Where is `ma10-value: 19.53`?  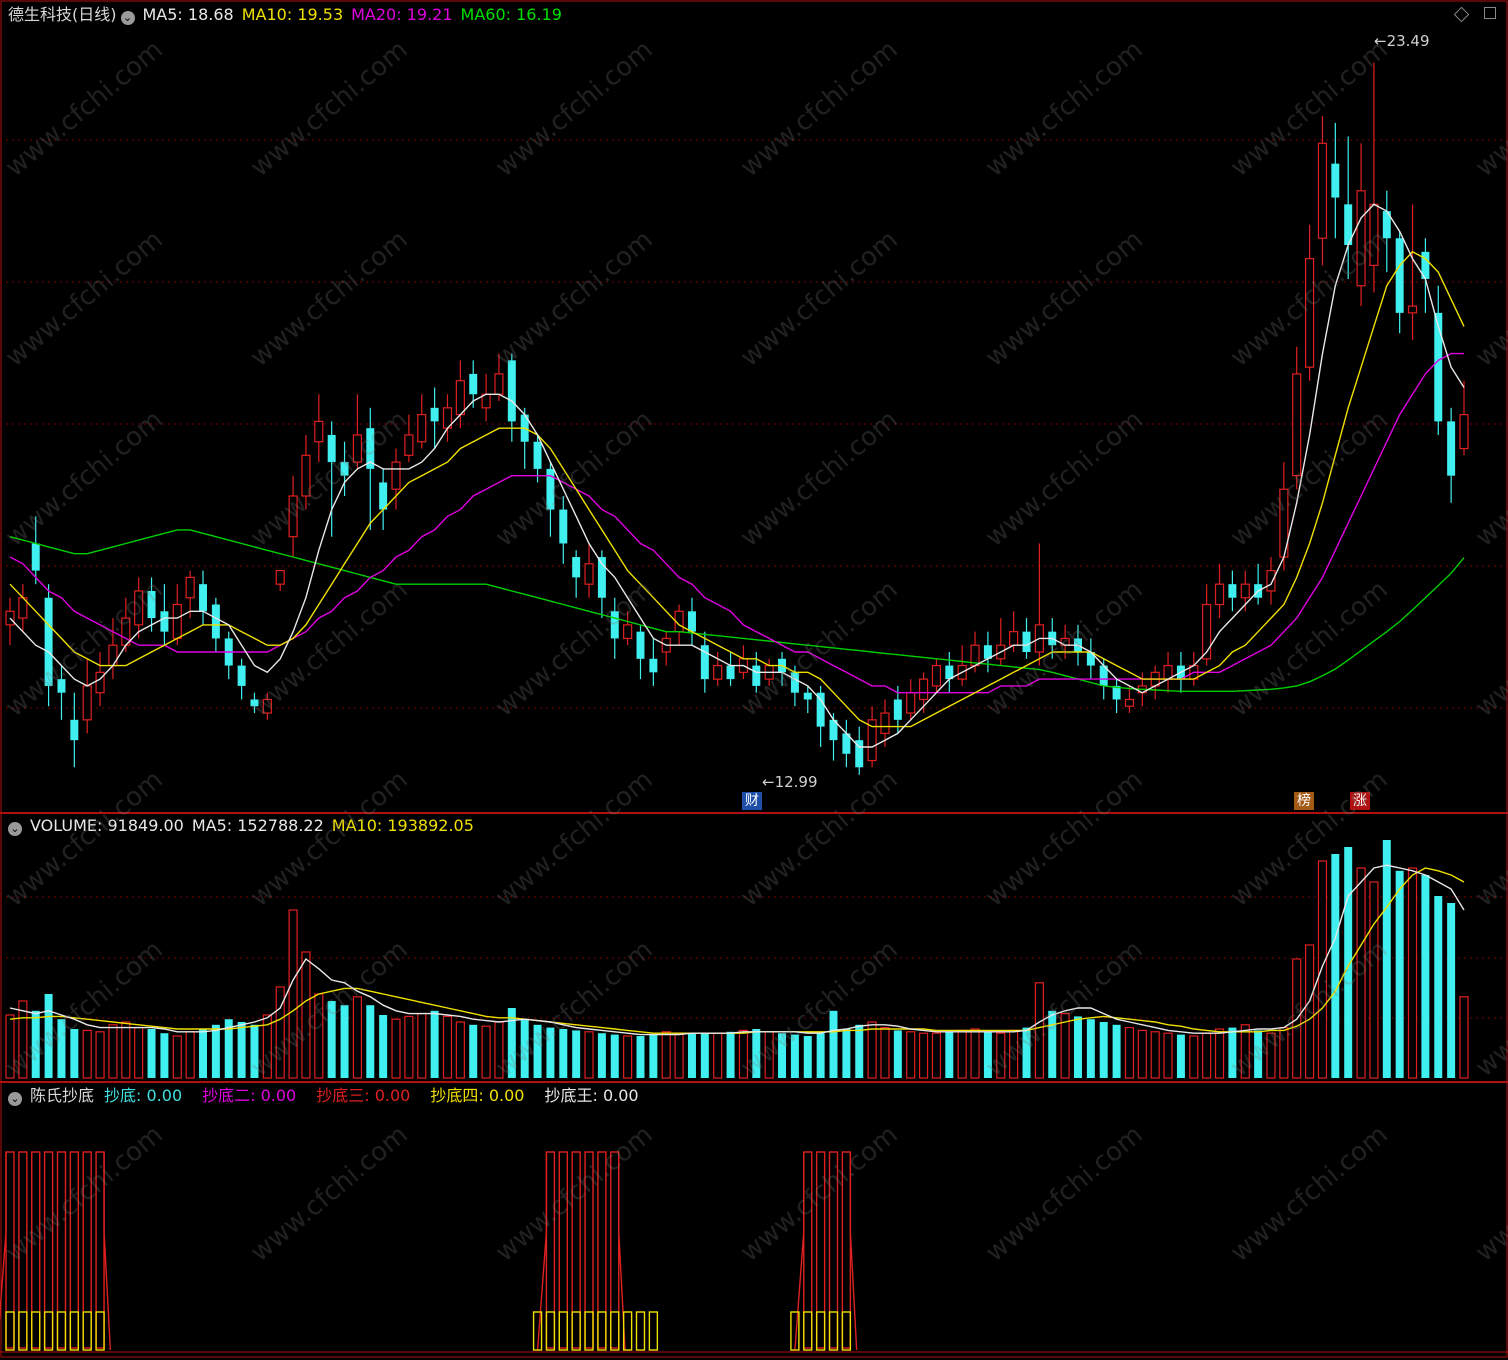 ma10-value: 19.53 is located at coordinates (320, 14).